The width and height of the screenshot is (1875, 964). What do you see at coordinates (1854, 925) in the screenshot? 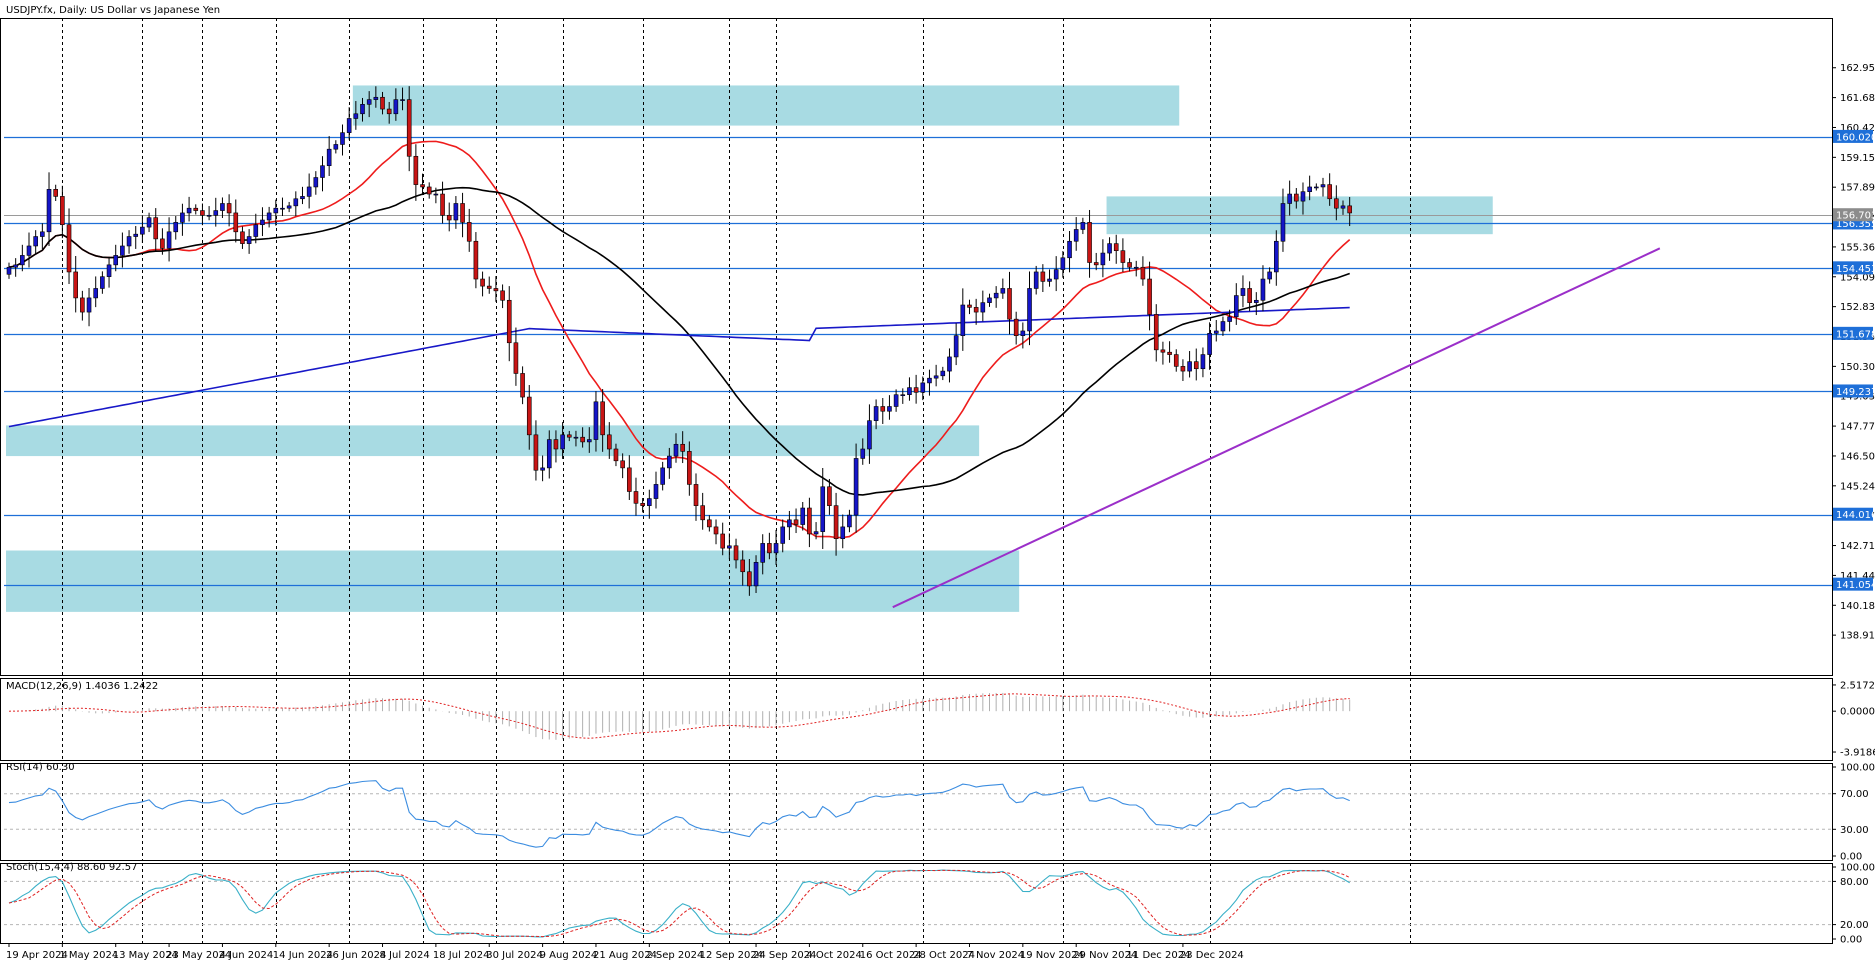
I see `pane-tick-label: 20.00` at bounding box center [1854, 925].